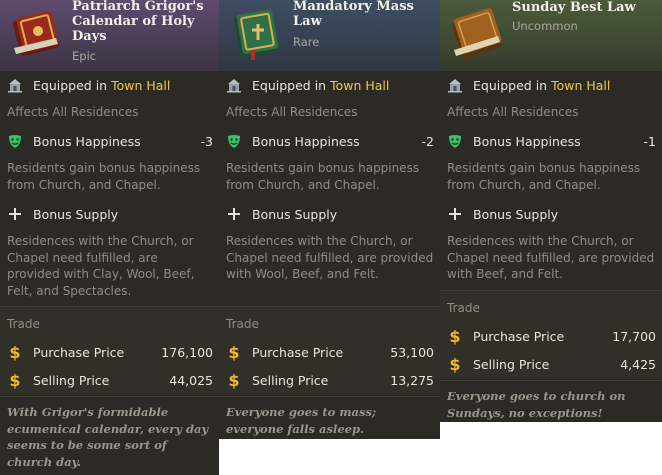  Describe the element at coordinates (187, 352) in the screenshot. I see `purchase-value: 176,100` at that location.